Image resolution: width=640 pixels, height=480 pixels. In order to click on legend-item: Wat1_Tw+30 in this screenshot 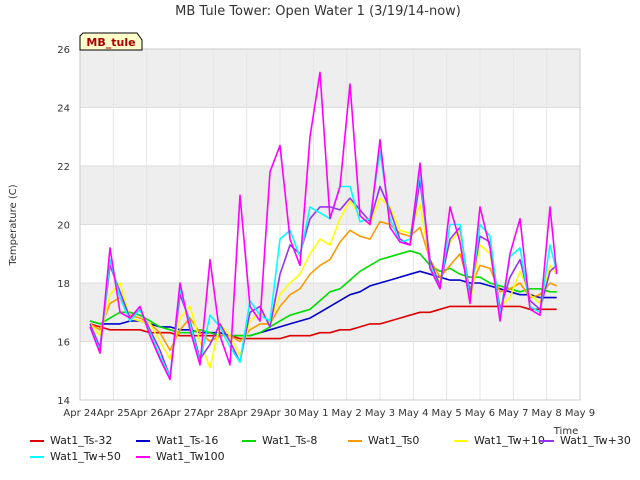, I will do `click(585, 440)`.